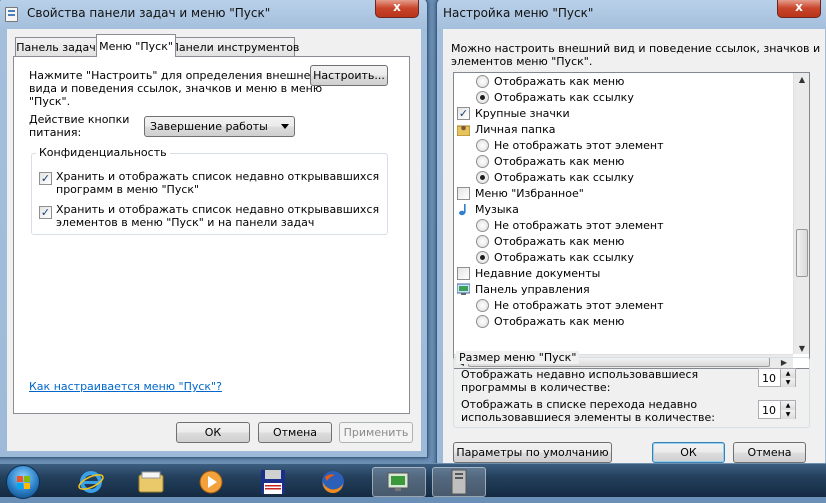 The image size is (826, 503). I want to click on window-icon, so click(11, 14).